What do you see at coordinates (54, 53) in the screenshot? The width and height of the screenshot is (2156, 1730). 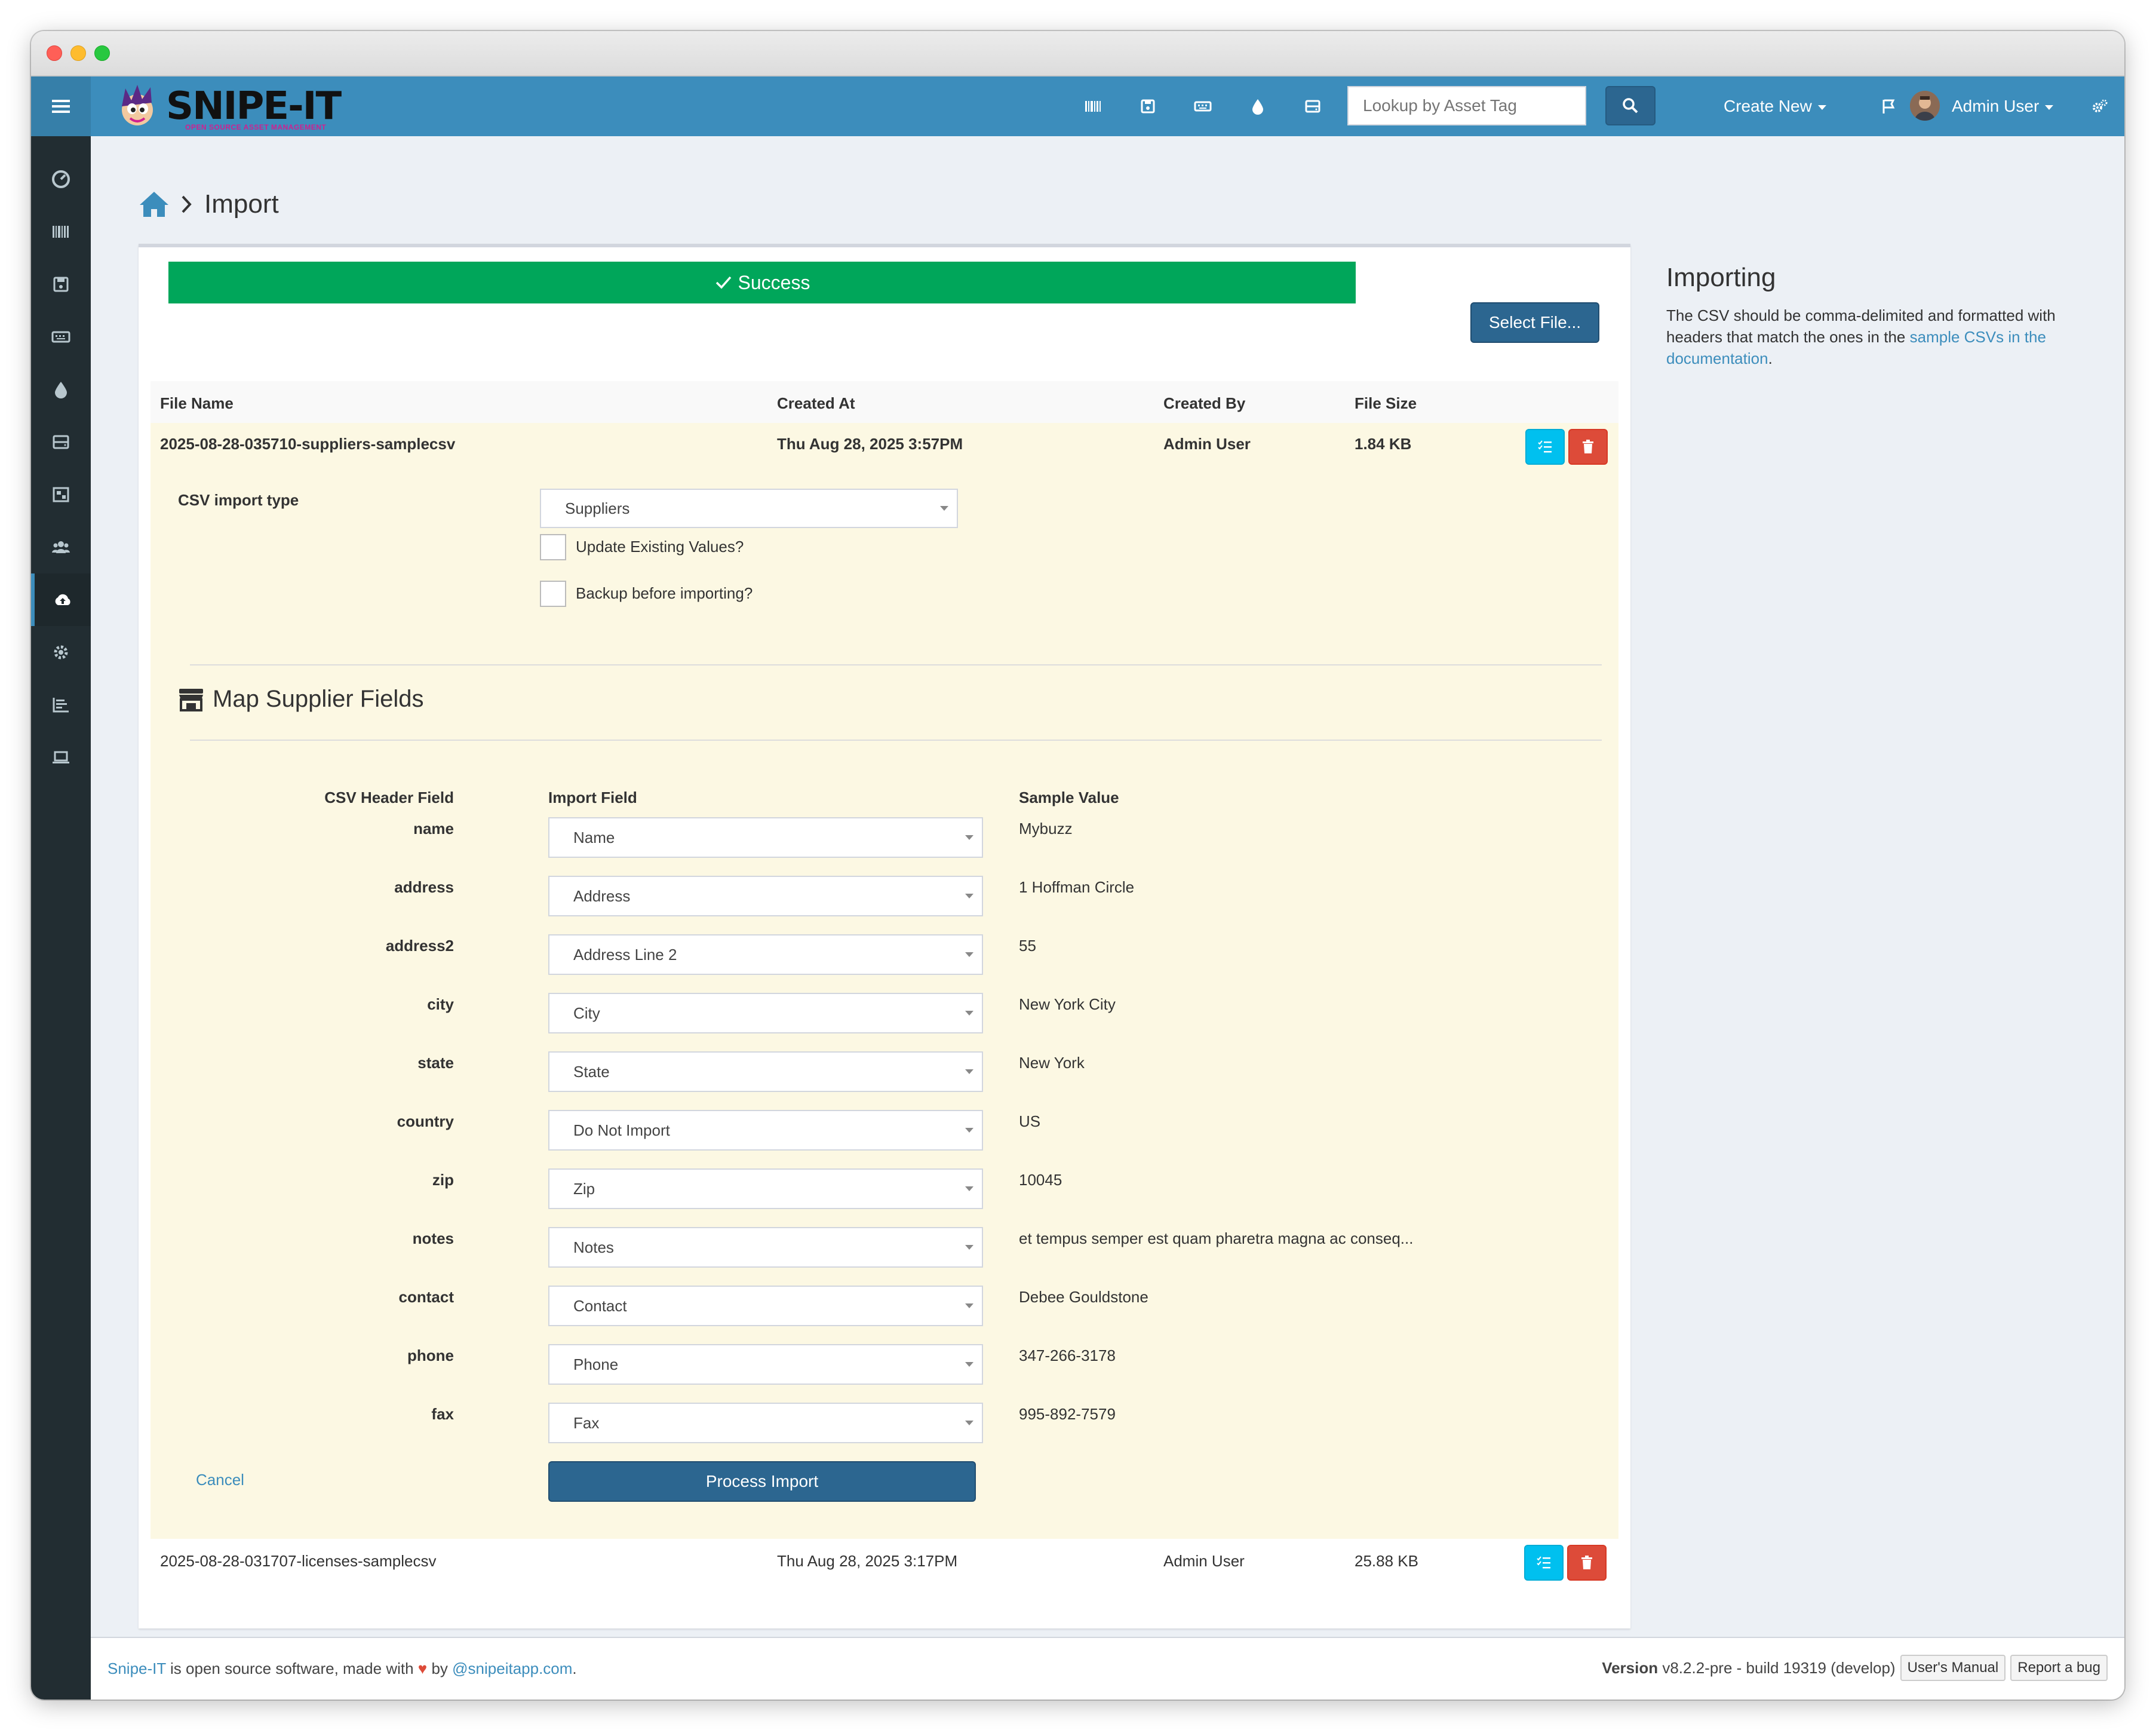 I see `close-window-button` at bounding box center [54, 53].